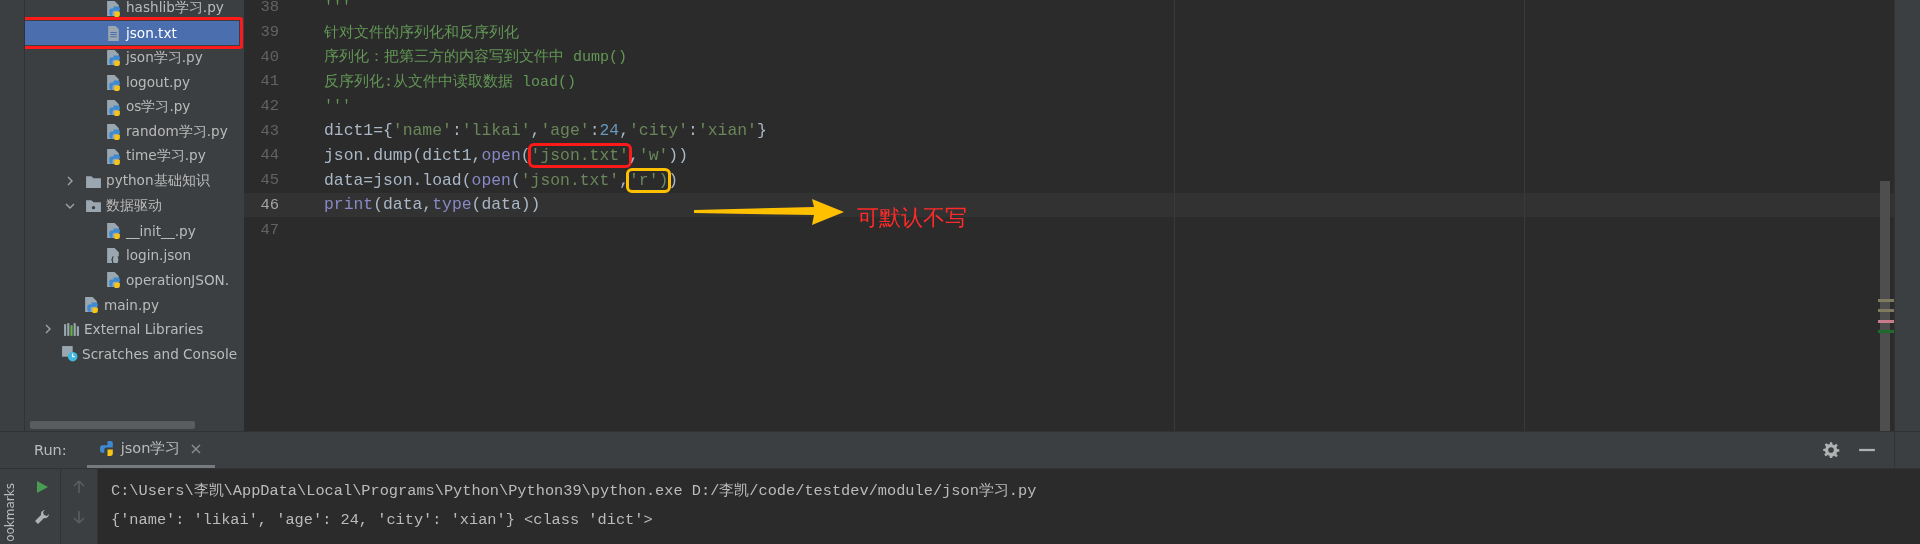 The height and width of the screenshot is (544, 1920). I want to click on tree-item: 数据驱动, so click(134, 206).